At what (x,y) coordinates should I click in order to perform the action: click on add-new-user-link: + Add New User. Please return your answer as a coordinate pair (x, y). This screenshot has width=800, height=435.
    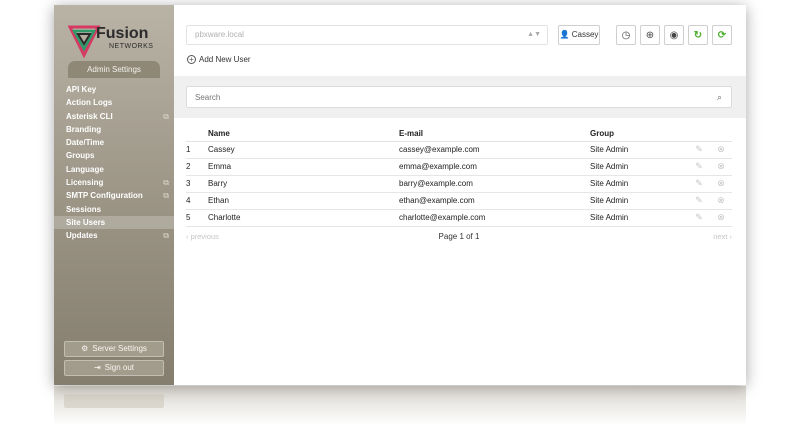
    Looking at the image, I should click on (219, 59).